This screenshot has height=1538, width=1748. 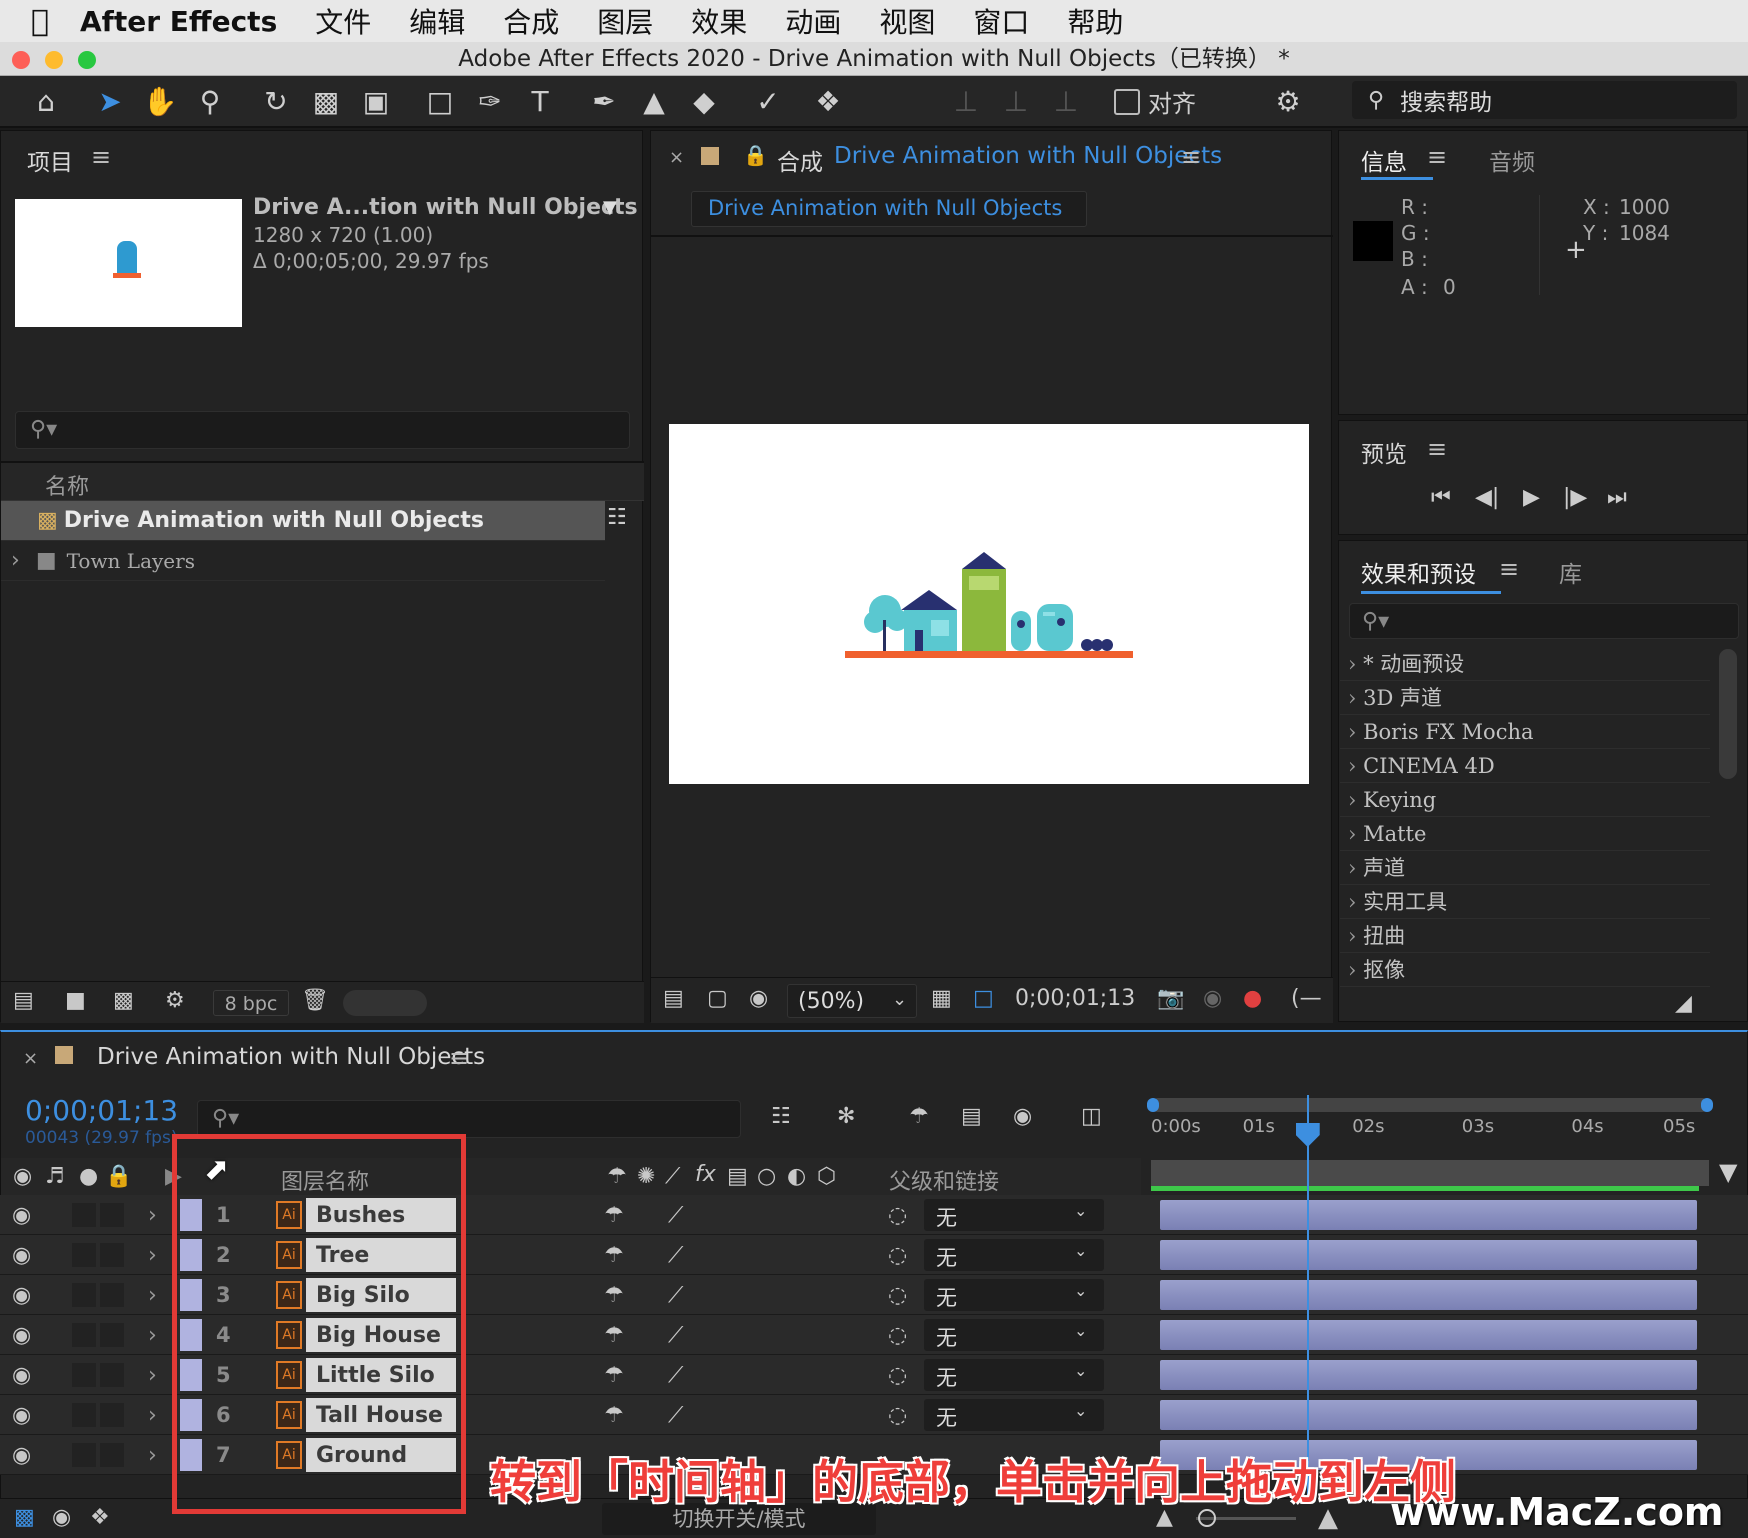 I want to click on collapse-switch-icon: ✺, so click(x=646, y=1176).